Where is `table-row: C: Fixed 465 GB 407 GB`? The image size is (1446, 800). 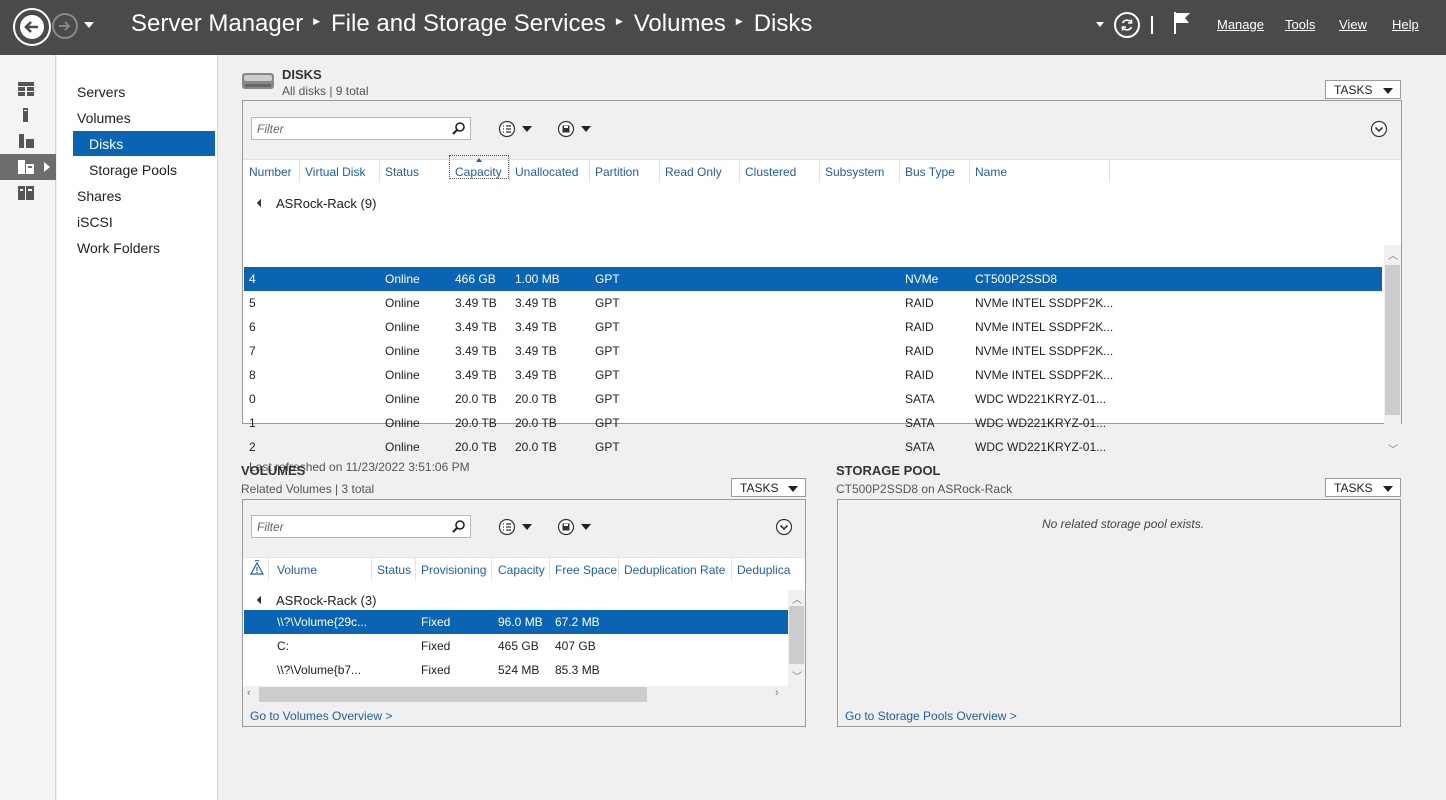 table-row: C: Fixed 465 GB 407 GB is located at coordinates (516, 646).